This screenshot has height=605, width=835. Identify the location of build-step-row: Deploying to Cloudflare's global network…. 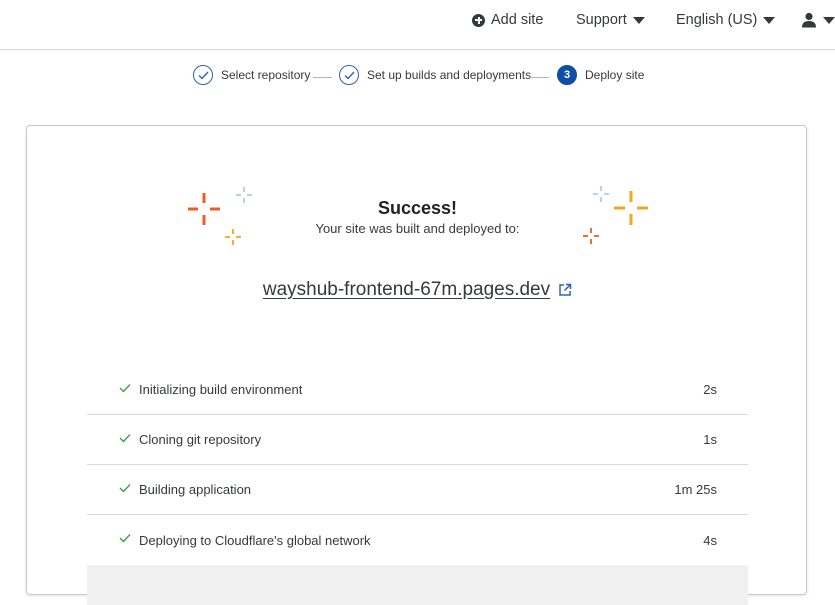
(417, 540).